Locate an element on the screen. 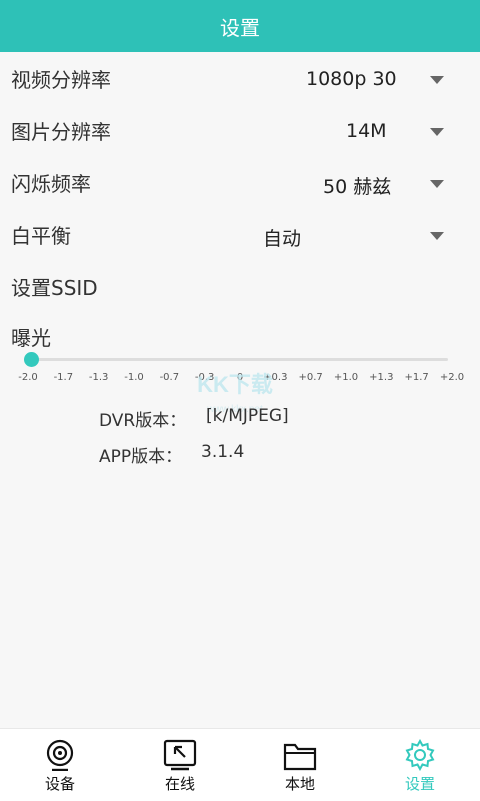 This screenshot has height=801, width=480. page-title: 设置 is located at coordinates (240, 27).